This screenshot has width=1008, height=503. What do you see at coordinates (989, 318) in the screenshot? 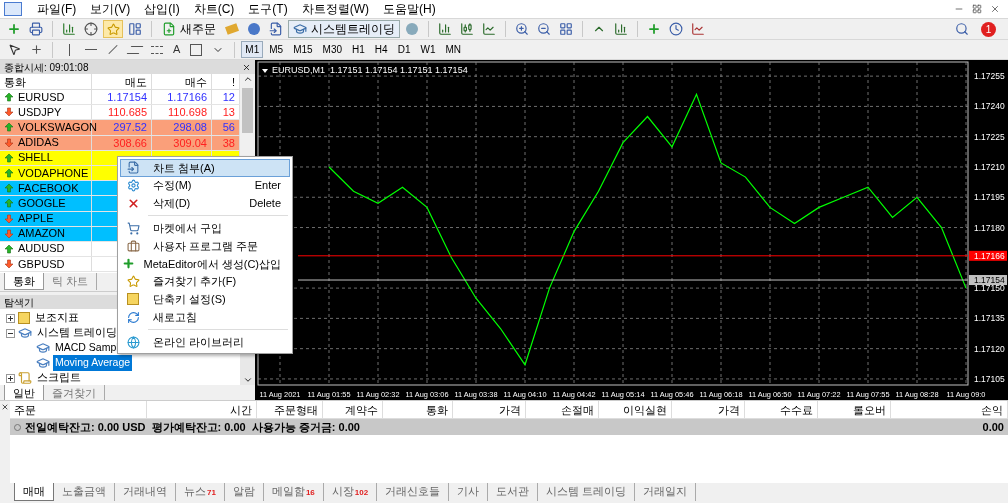
I see `y-axis-label: 1.17135` at bounding box center [989, 318].